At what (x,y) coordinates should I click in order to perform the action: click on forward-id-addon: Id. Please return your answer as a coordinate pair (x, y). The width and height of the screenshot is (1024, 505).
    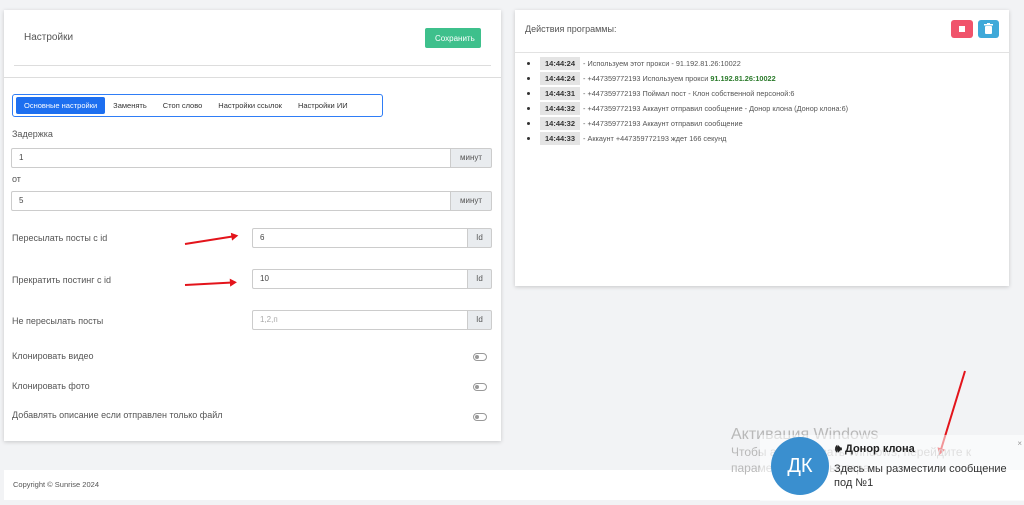
    Looking at the image, I should click on (480, 238).